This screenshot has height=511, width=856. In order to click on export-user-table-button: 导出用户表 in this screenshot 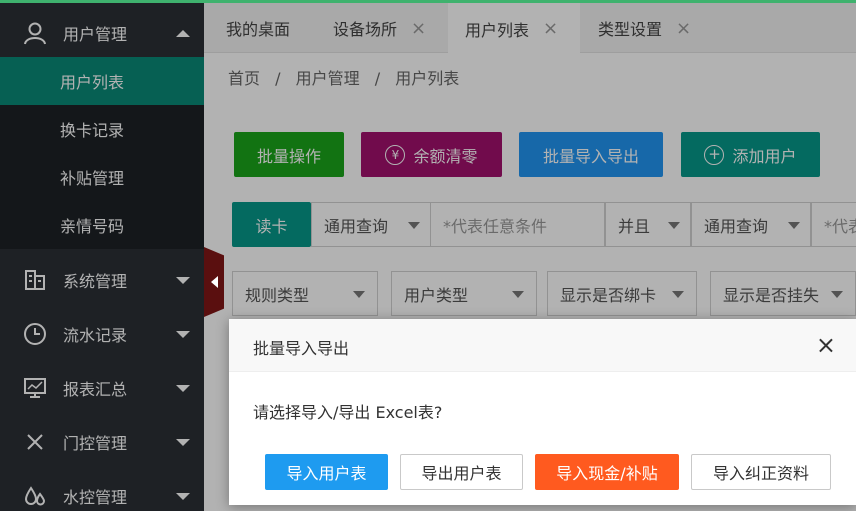, I will do `click(461, 472)`.